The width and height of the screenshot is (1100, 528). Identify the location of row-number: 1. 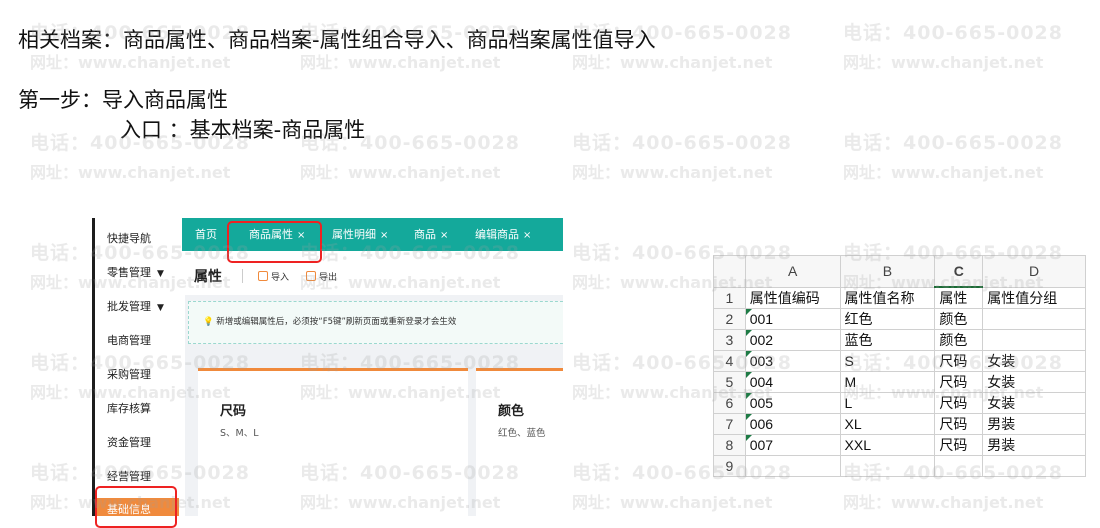
(729, 297).